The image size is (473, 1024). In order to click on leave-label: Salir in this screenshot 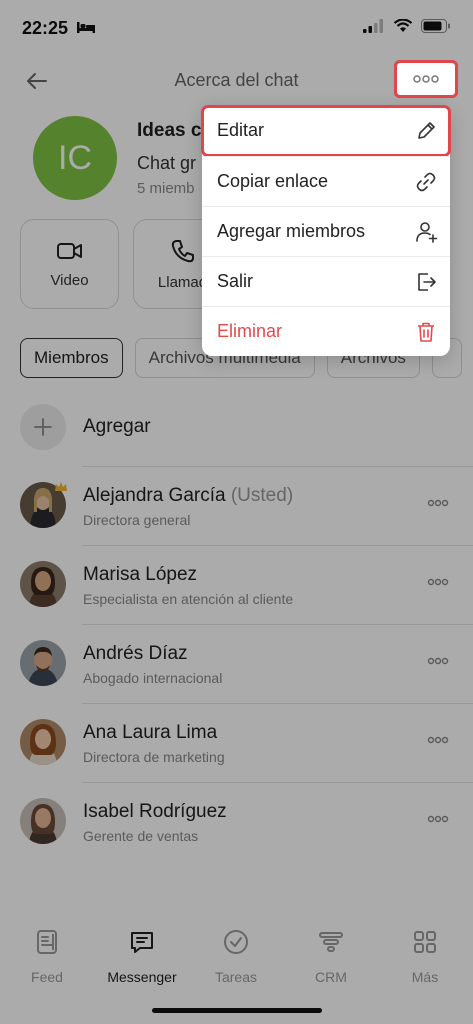, I will do `click(235, 281)`.